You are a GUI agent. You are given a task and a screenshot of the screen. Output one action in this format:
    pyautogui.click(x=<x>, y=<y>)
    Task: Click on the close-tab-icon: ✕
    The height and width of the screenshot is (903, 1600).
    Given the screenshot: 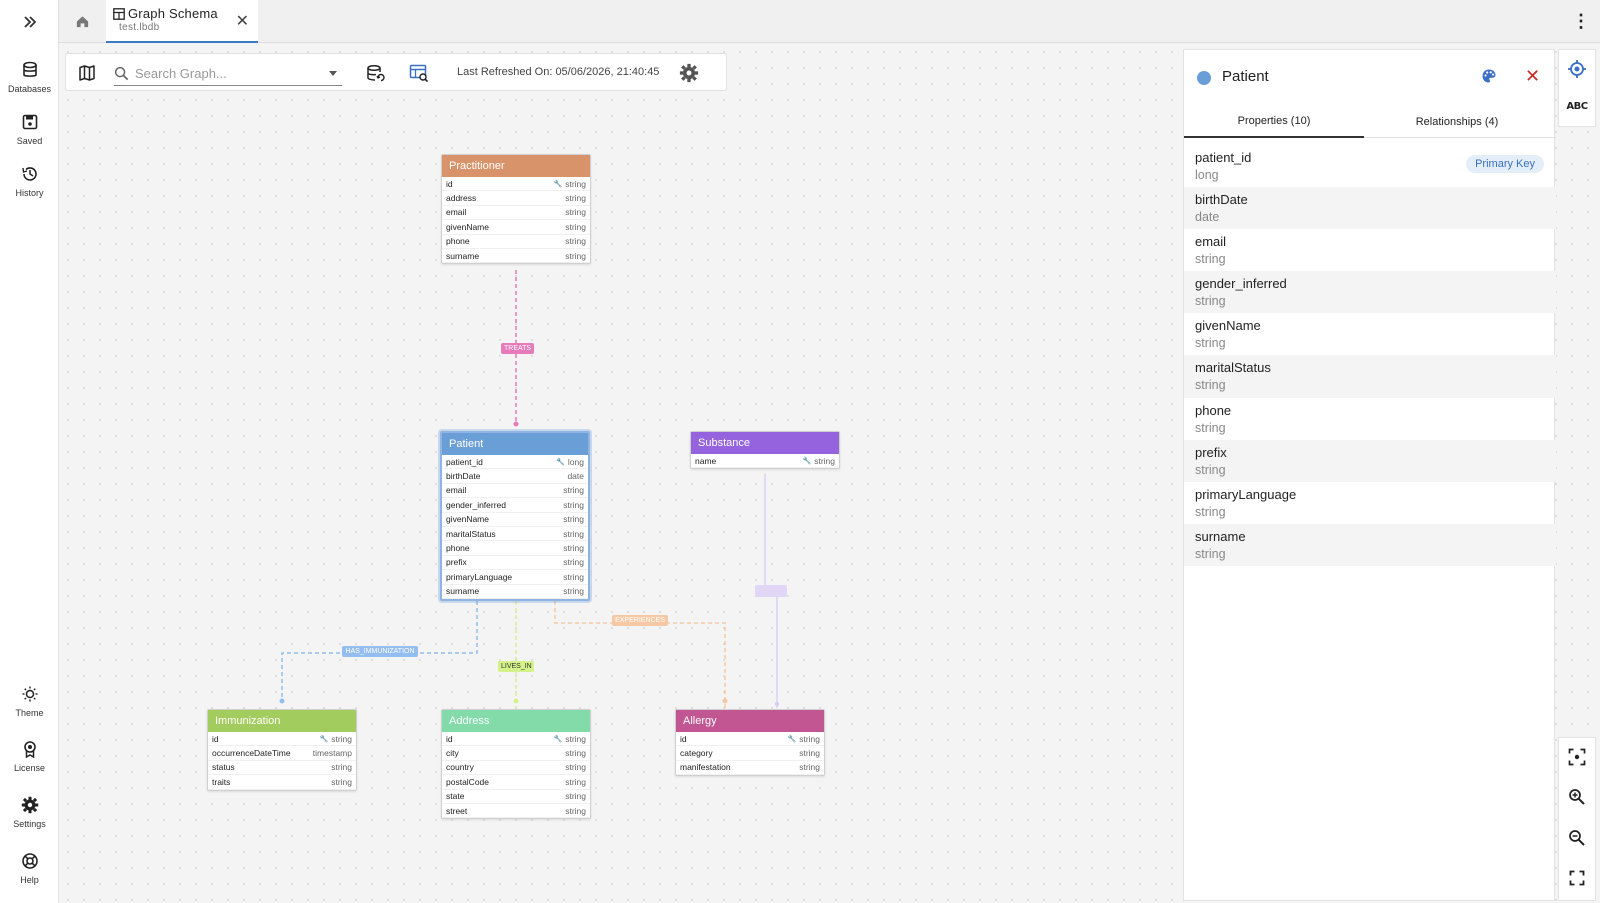 What is the action you would take?
    pyautogui.click(x=242, y=21)
    